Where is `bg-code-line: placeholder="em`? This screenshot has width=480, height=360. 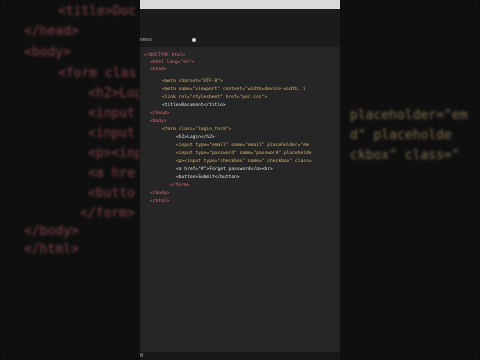 bg-code-line: placeholder="em is located at coordinates (409, 115).